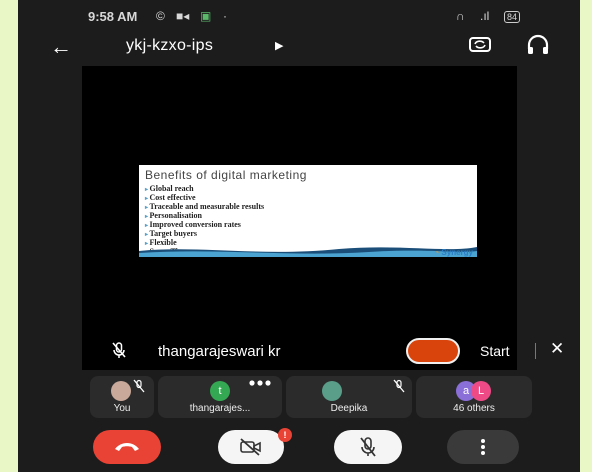 This screenshot has height=472, width=592. Describe the element at coordinates (349, 397) in the screenshot. I see `participant-tile: Deepika` at that location.